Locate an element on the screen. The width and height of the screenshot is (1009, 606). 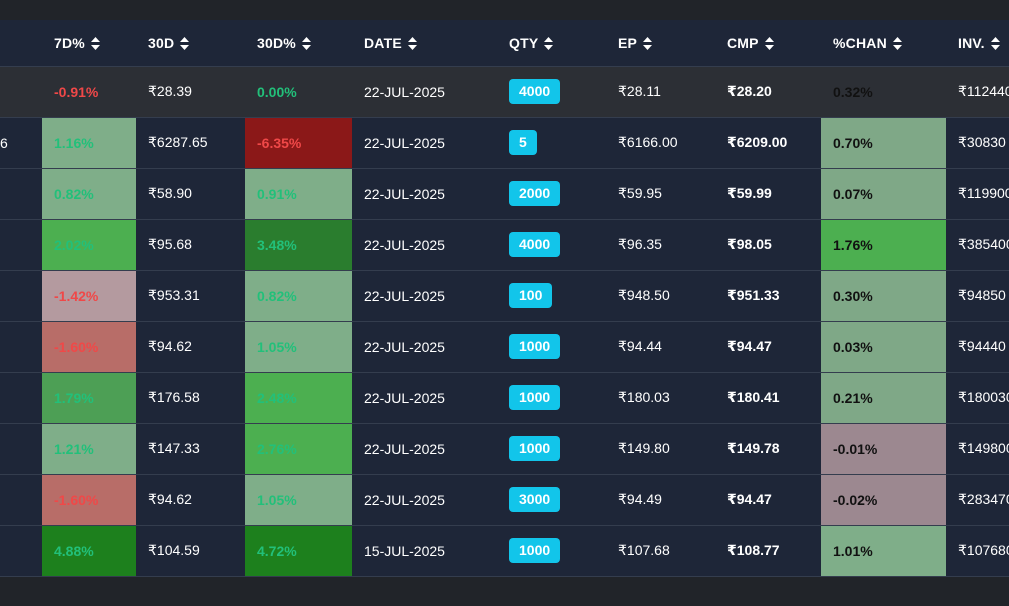
cell-date: 15-JUL-2025 is located at coordinates (424, 551).